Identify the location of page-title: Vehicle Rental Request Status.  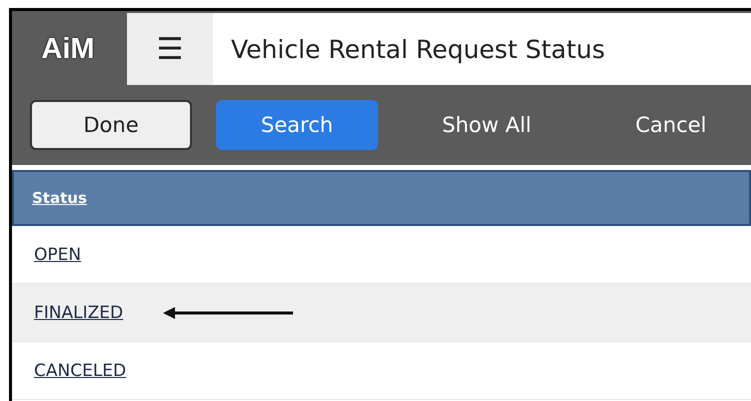
(482, 49).